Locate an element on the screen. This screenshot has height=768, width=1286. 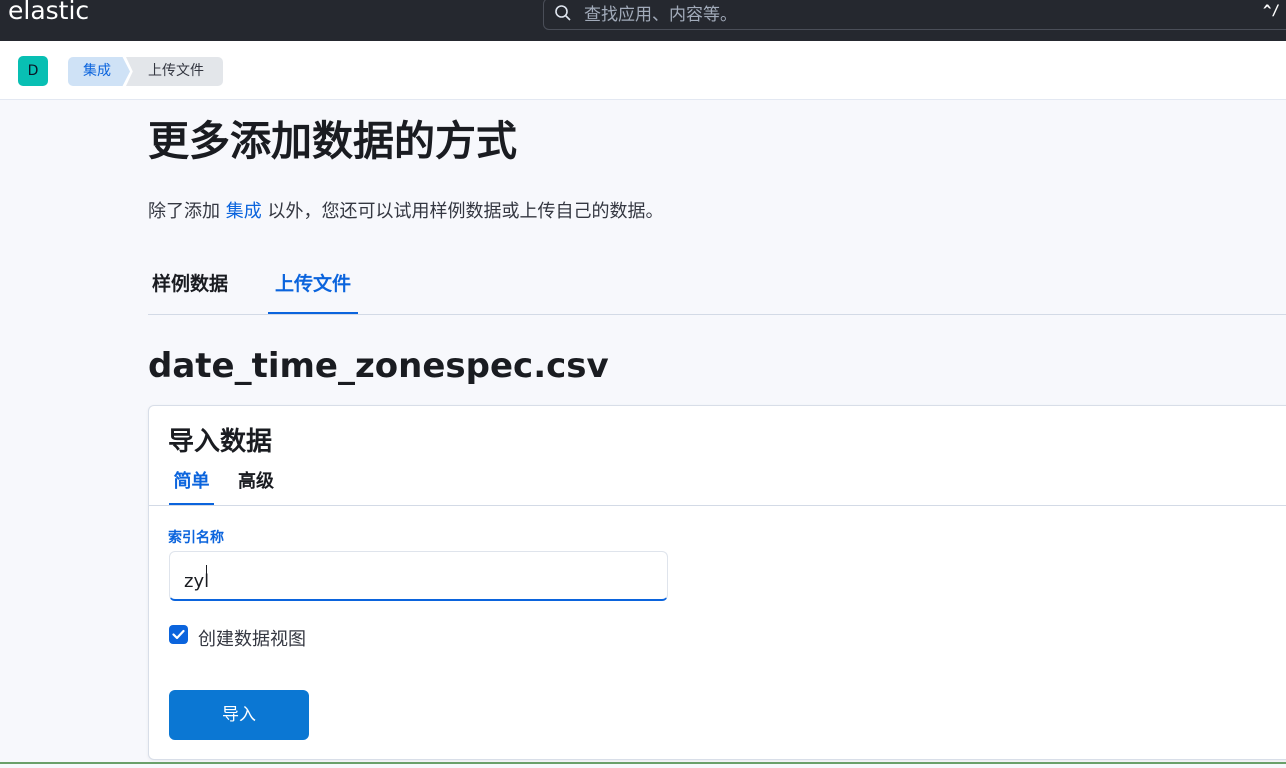
elastic-logo: elastic is located at coordinates (48, 12).